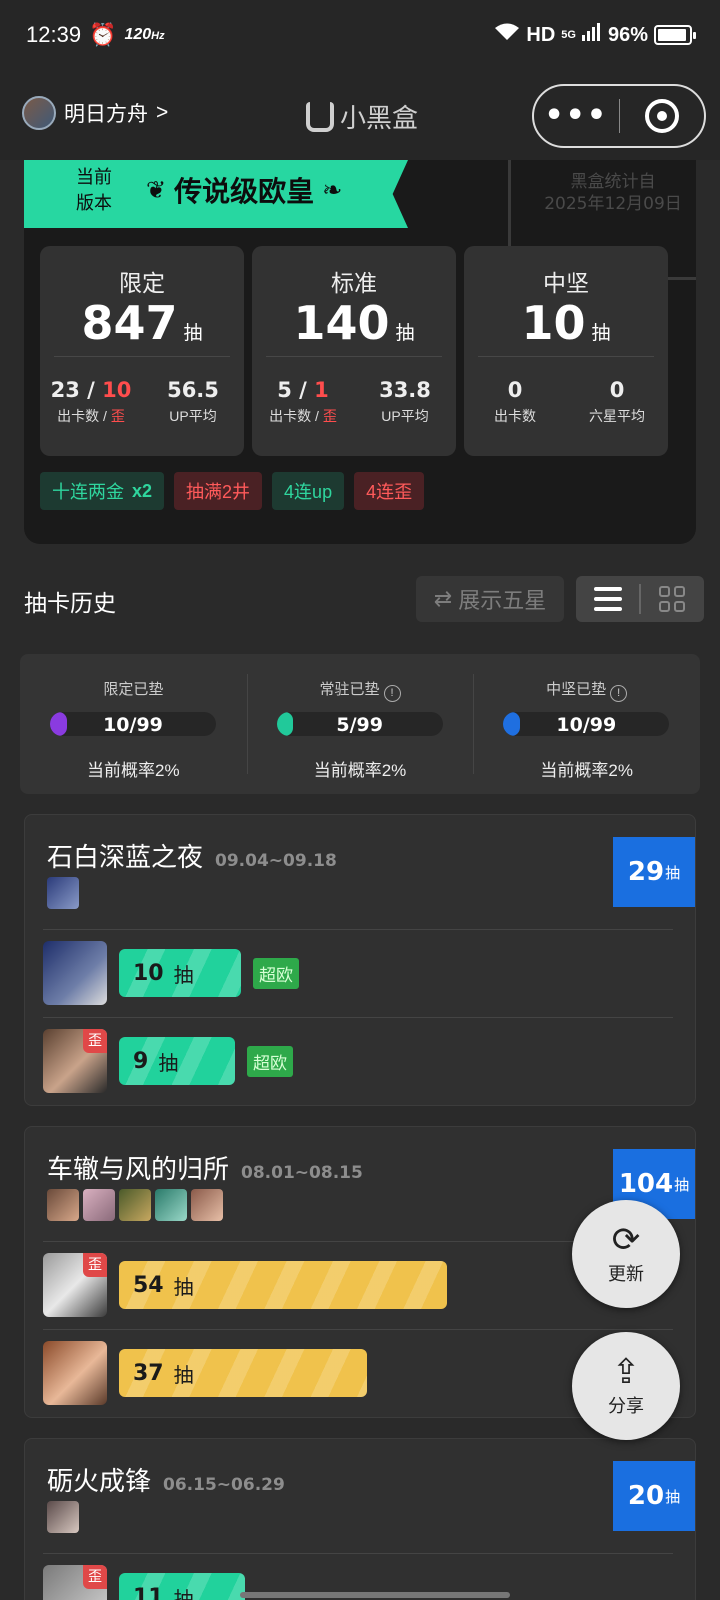  I want to click on pull-record-row: 37 抽, so click(205, 1373).